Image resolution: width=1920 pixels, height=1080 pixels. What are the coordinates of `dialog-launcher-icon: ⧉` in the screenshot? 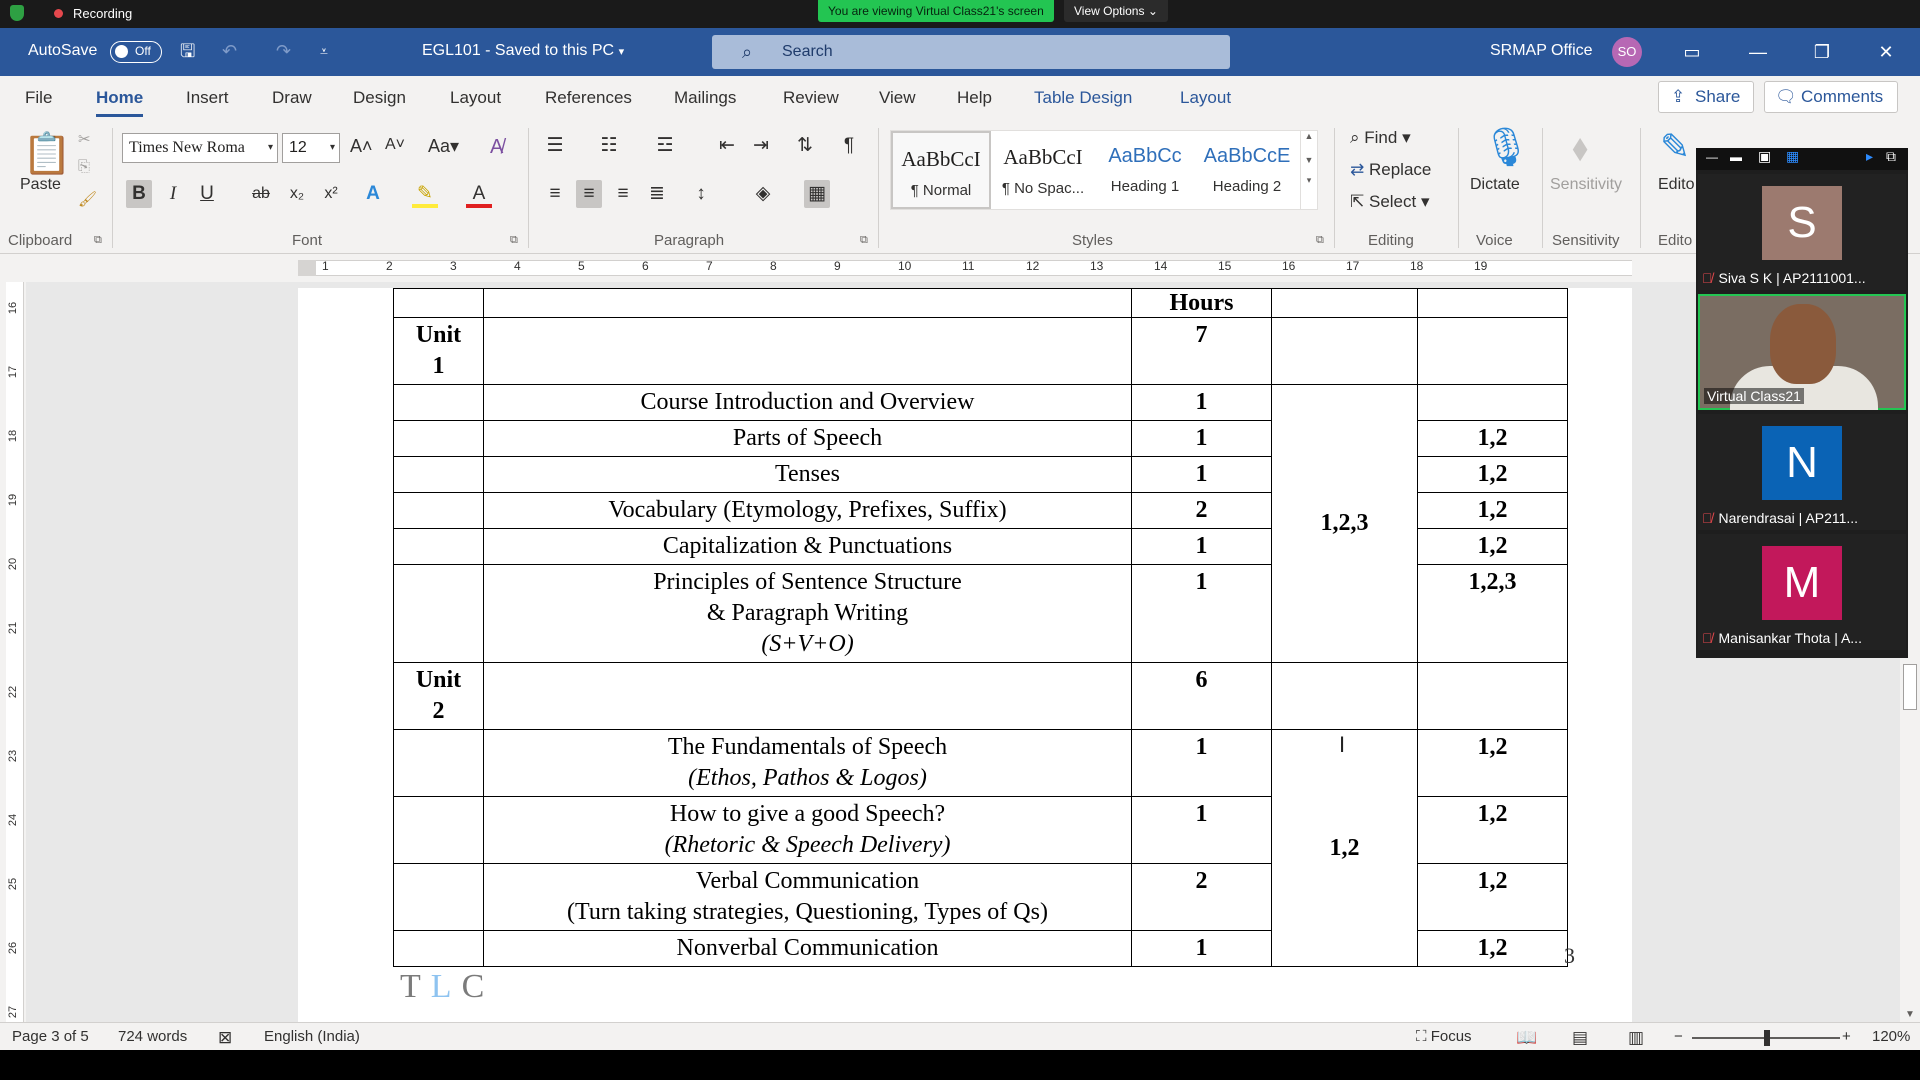 It's located at (98, 240).